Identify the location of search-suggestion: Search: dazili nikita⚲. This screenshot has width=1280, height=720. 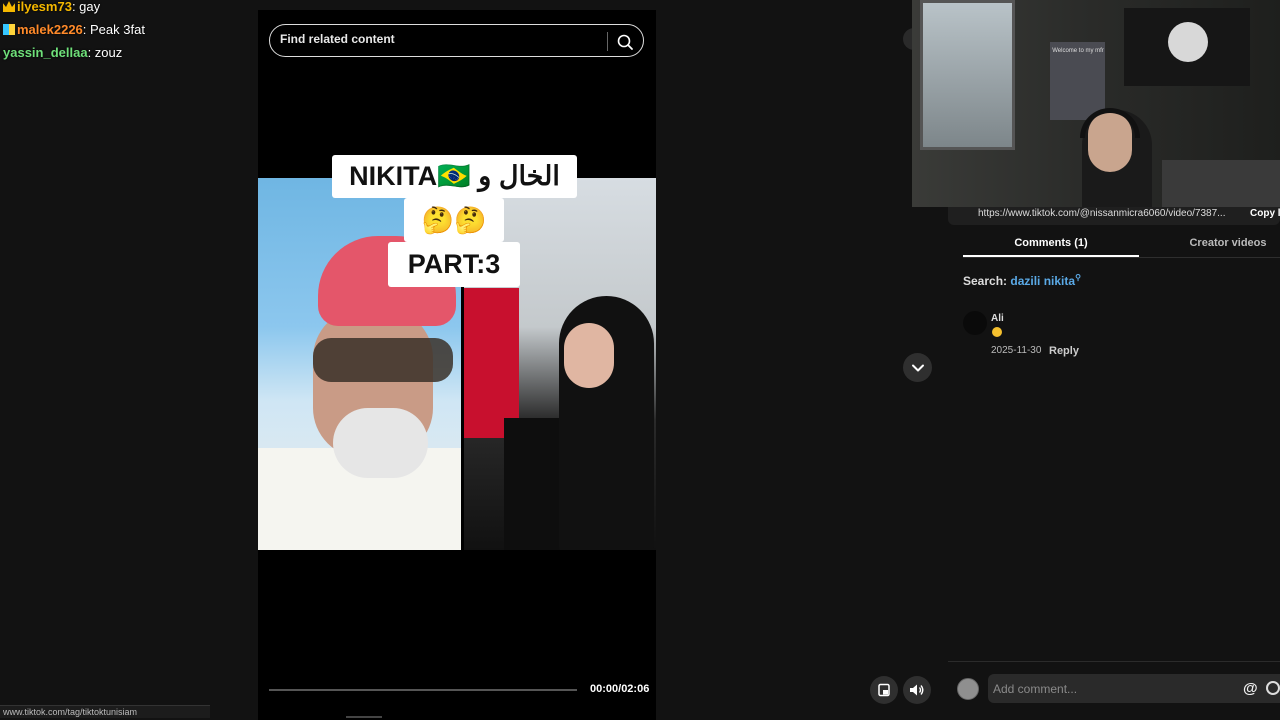
(1022, 280).